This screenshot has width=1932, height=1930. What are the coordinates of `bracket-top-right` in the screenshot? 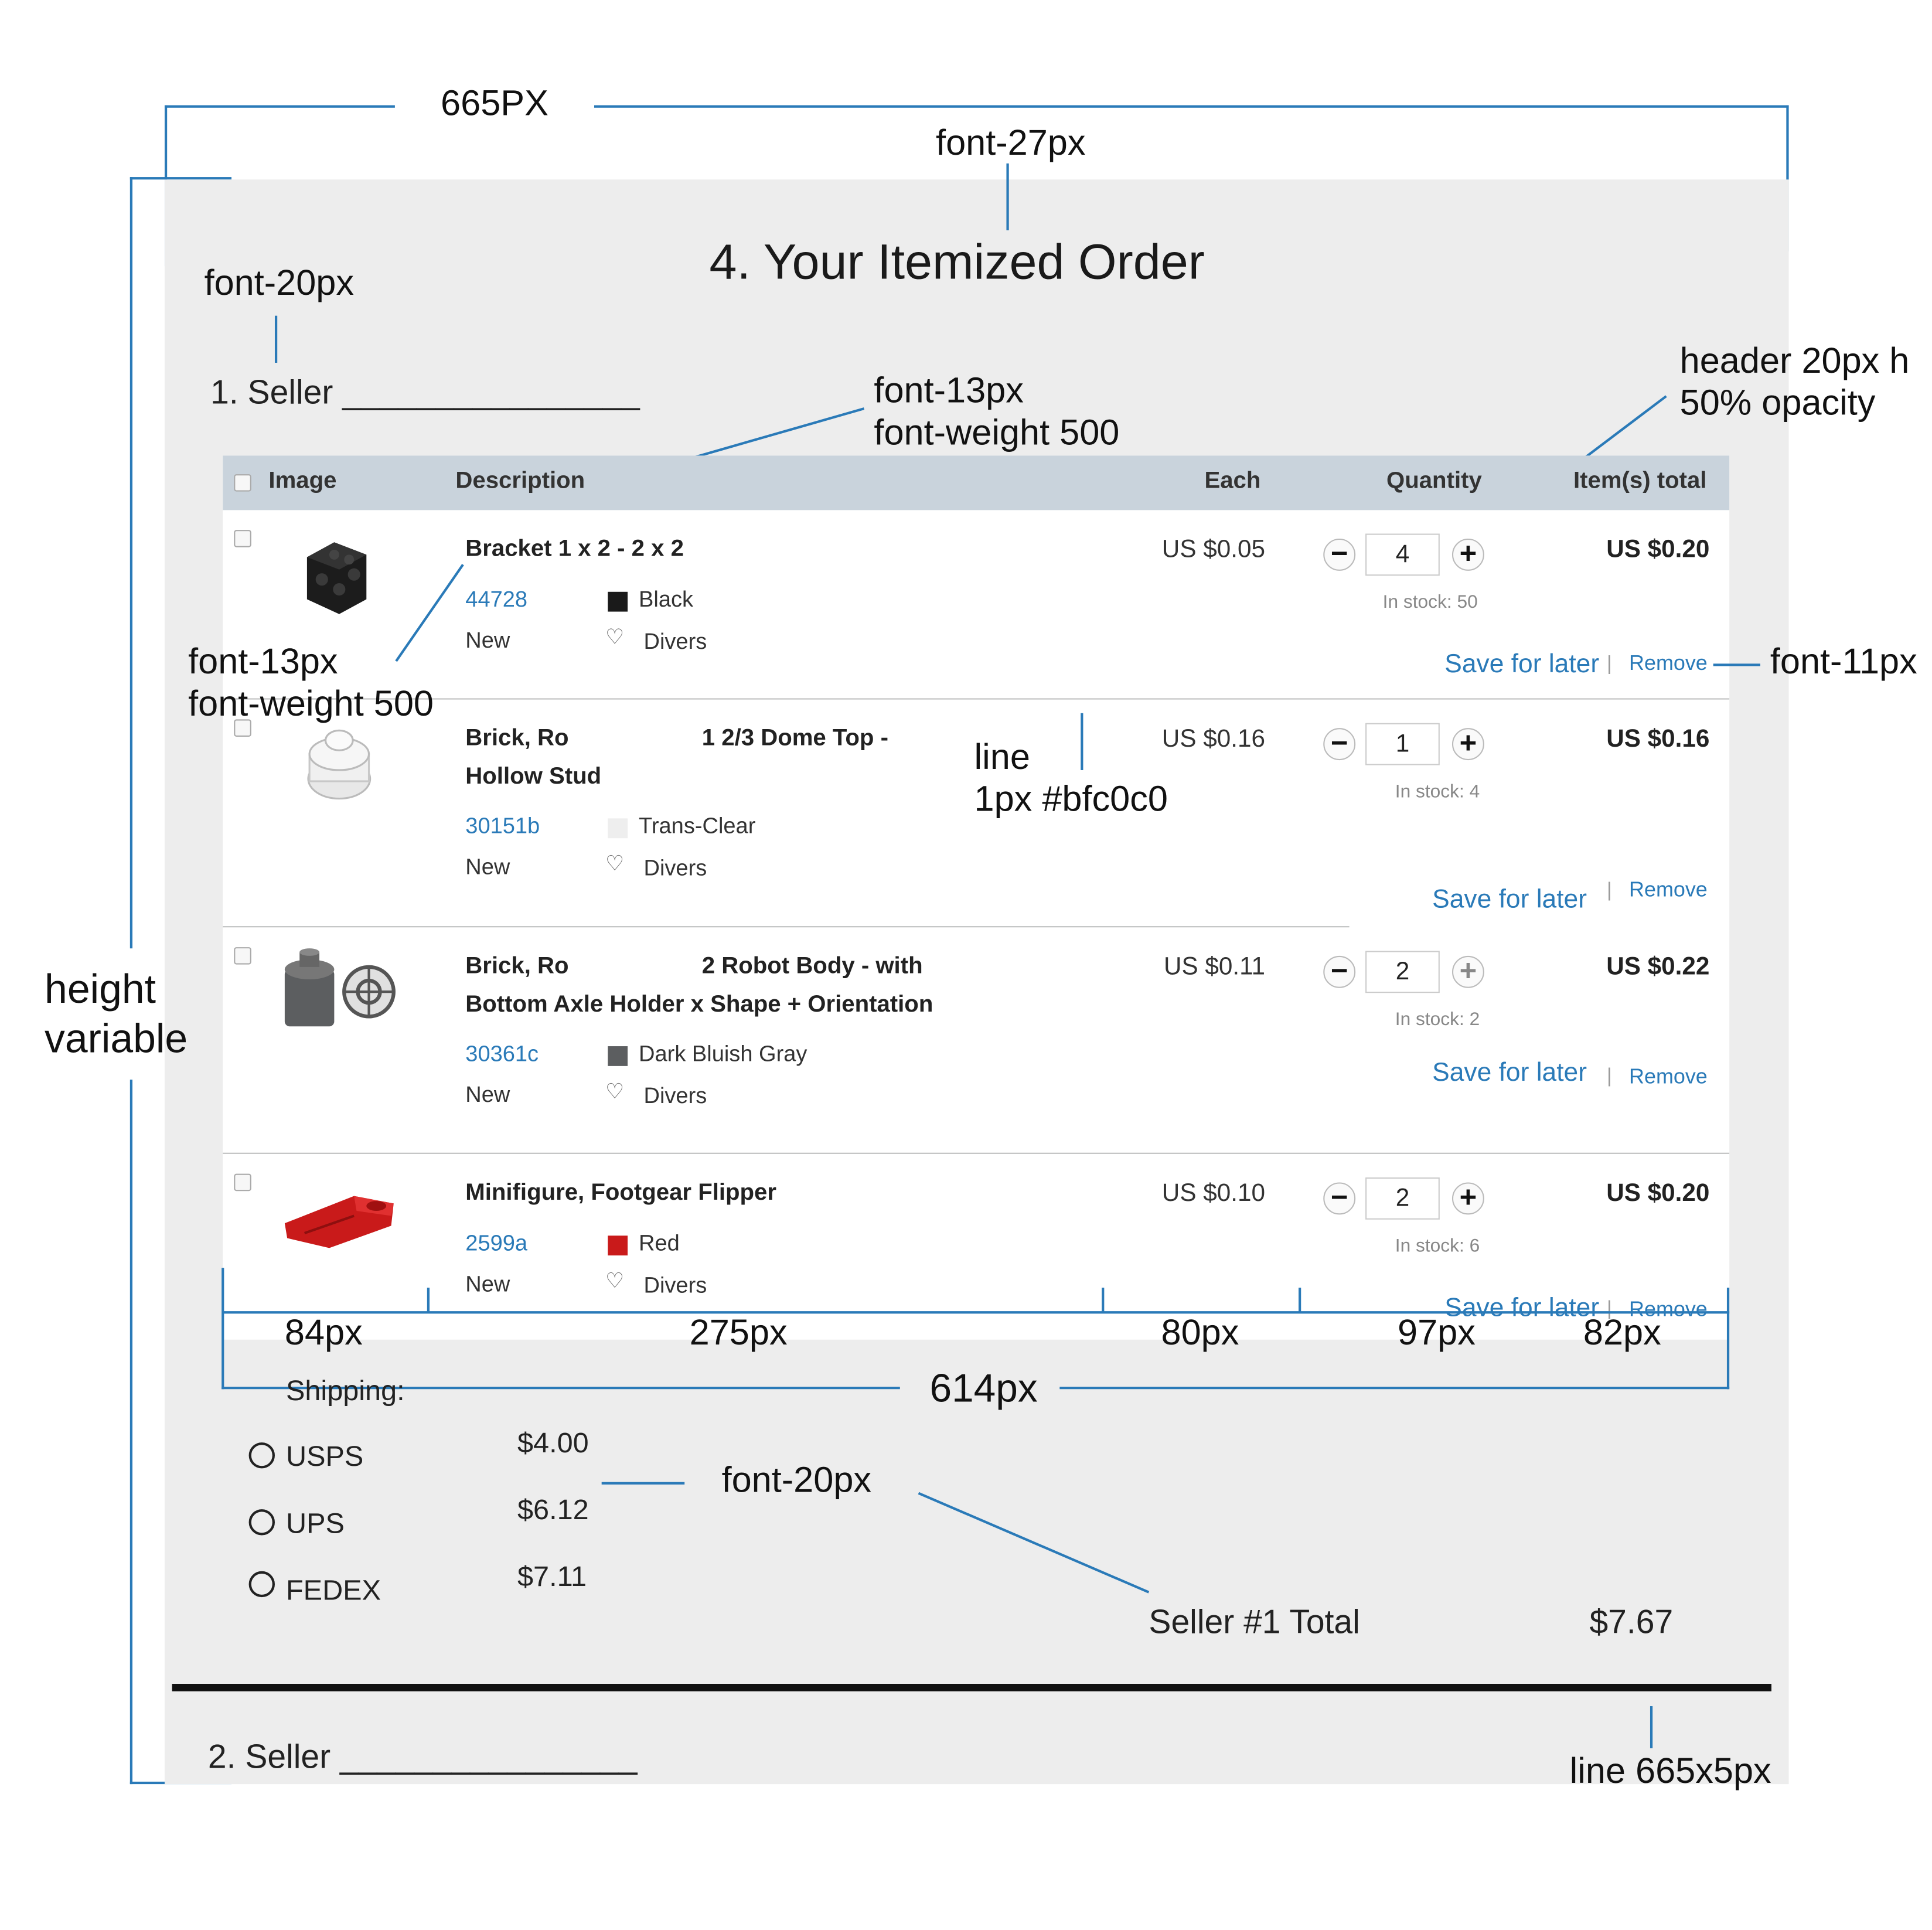 It's located at (1191, 106).